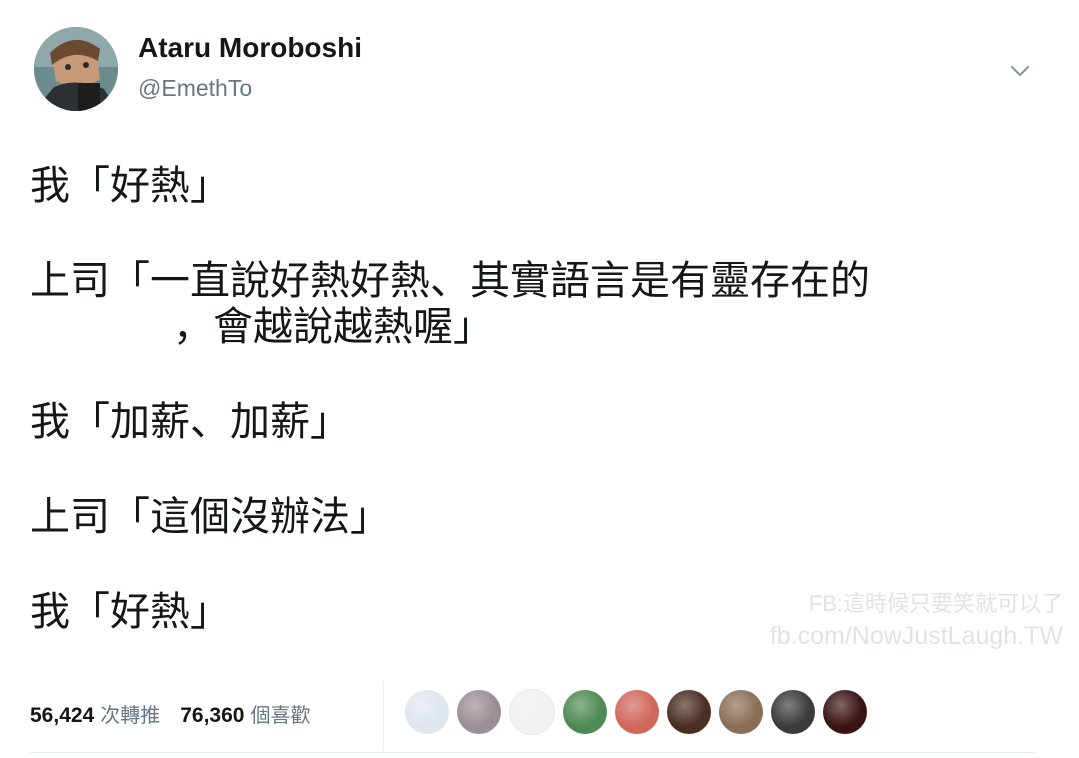 The image size is (1079, 758). I want to click on retweets-stat: 56,424 次轉推, so click(95, 713).